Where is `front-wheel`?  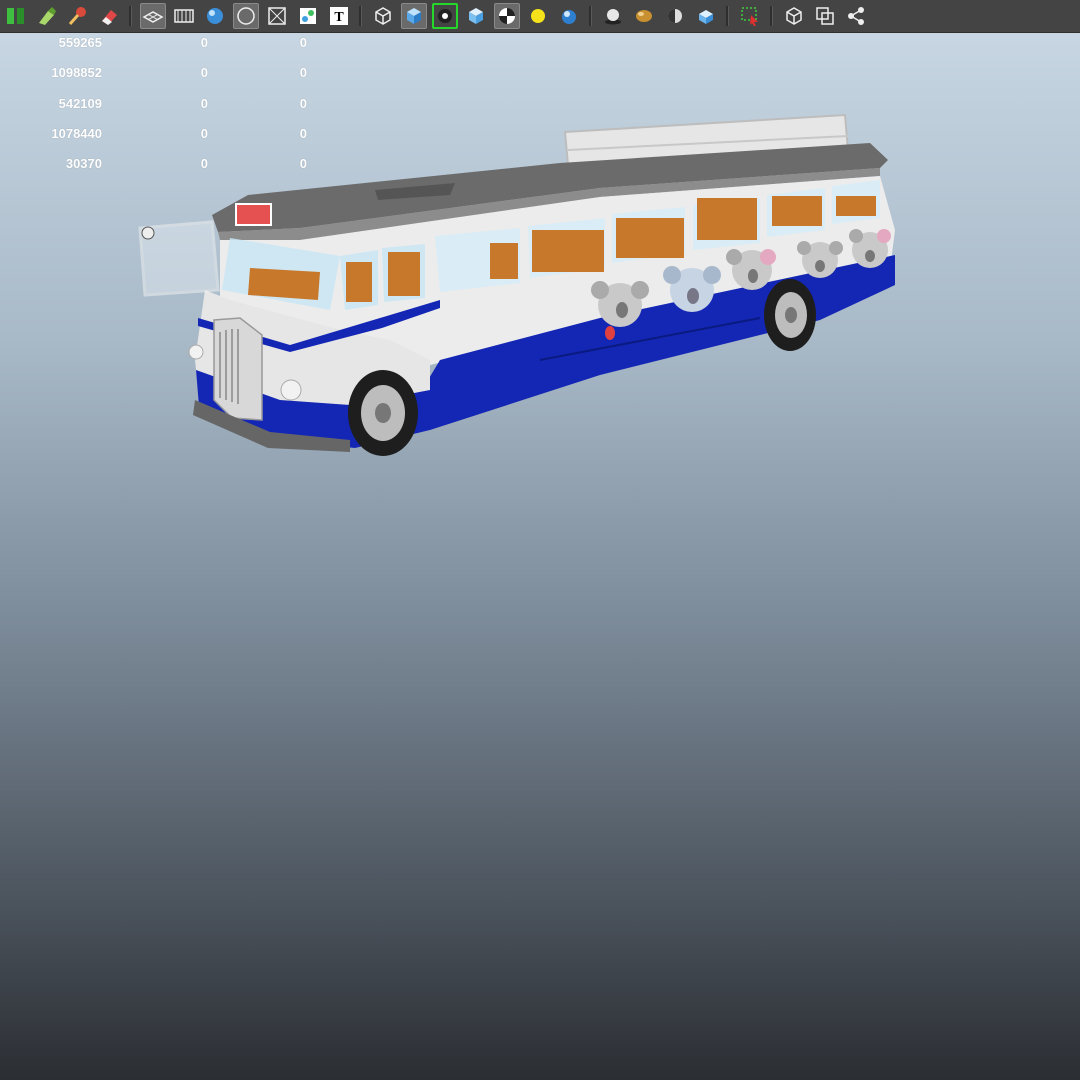
front-wheel is located at coordinates (383, 413).